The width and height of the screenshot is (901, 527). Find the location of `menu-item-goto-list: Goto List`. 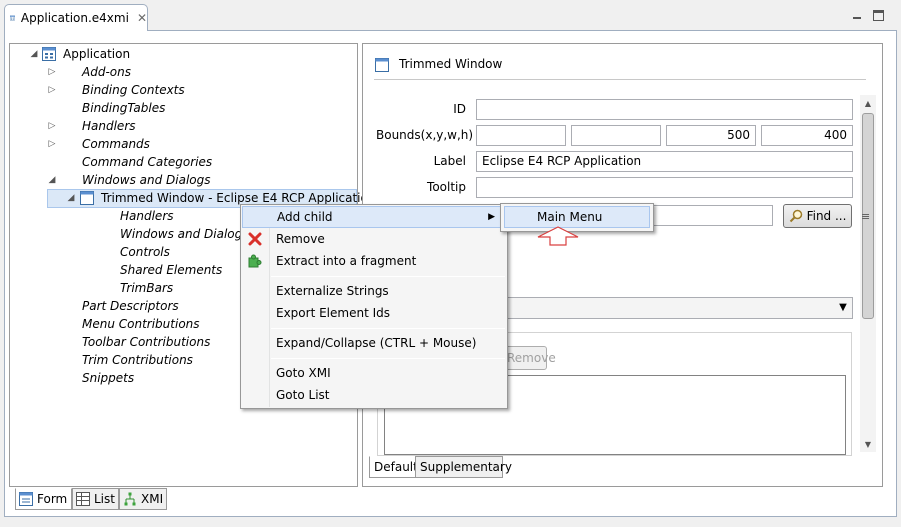

menu-item-goto-list: Goto List is located at coordinates (374, 395).